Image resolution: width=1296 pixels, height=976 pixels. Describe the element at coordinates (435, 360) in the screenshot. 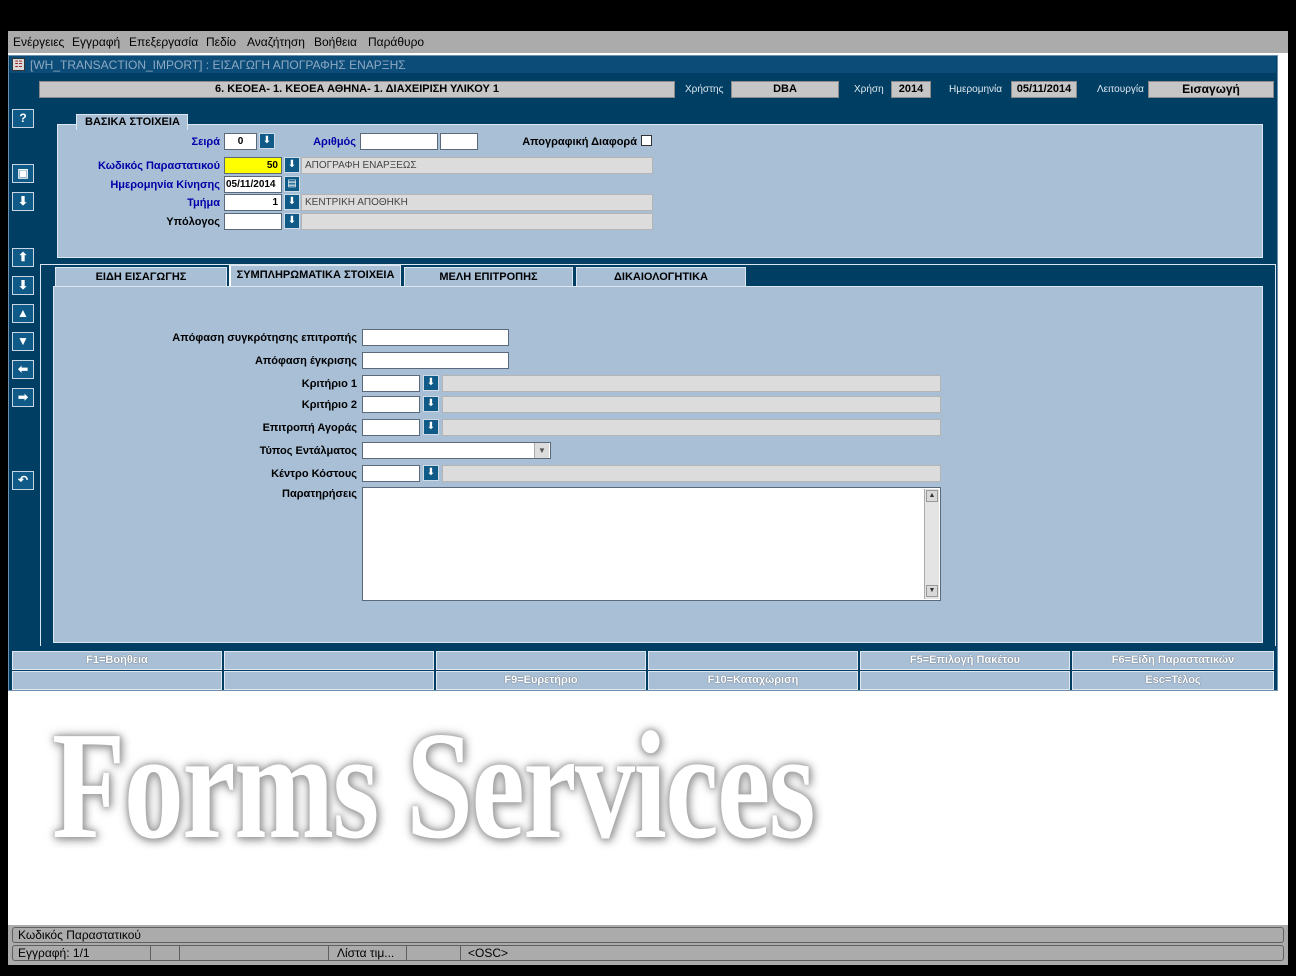

I see `approval-decision-input` at that location.